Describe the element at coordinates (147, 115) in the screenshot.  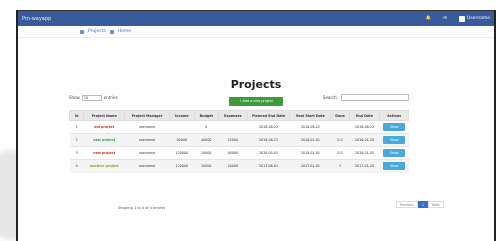
I see `col-project-manager: Project Manager` at that location.